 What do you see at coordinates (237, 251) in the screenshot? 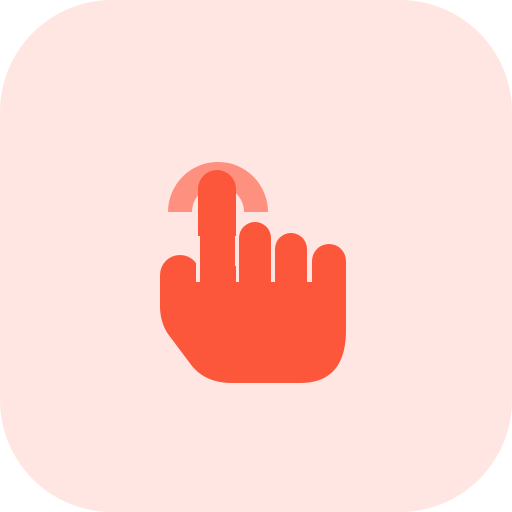
I see `index-finger-gap-right` at bounding box center [237, 251].